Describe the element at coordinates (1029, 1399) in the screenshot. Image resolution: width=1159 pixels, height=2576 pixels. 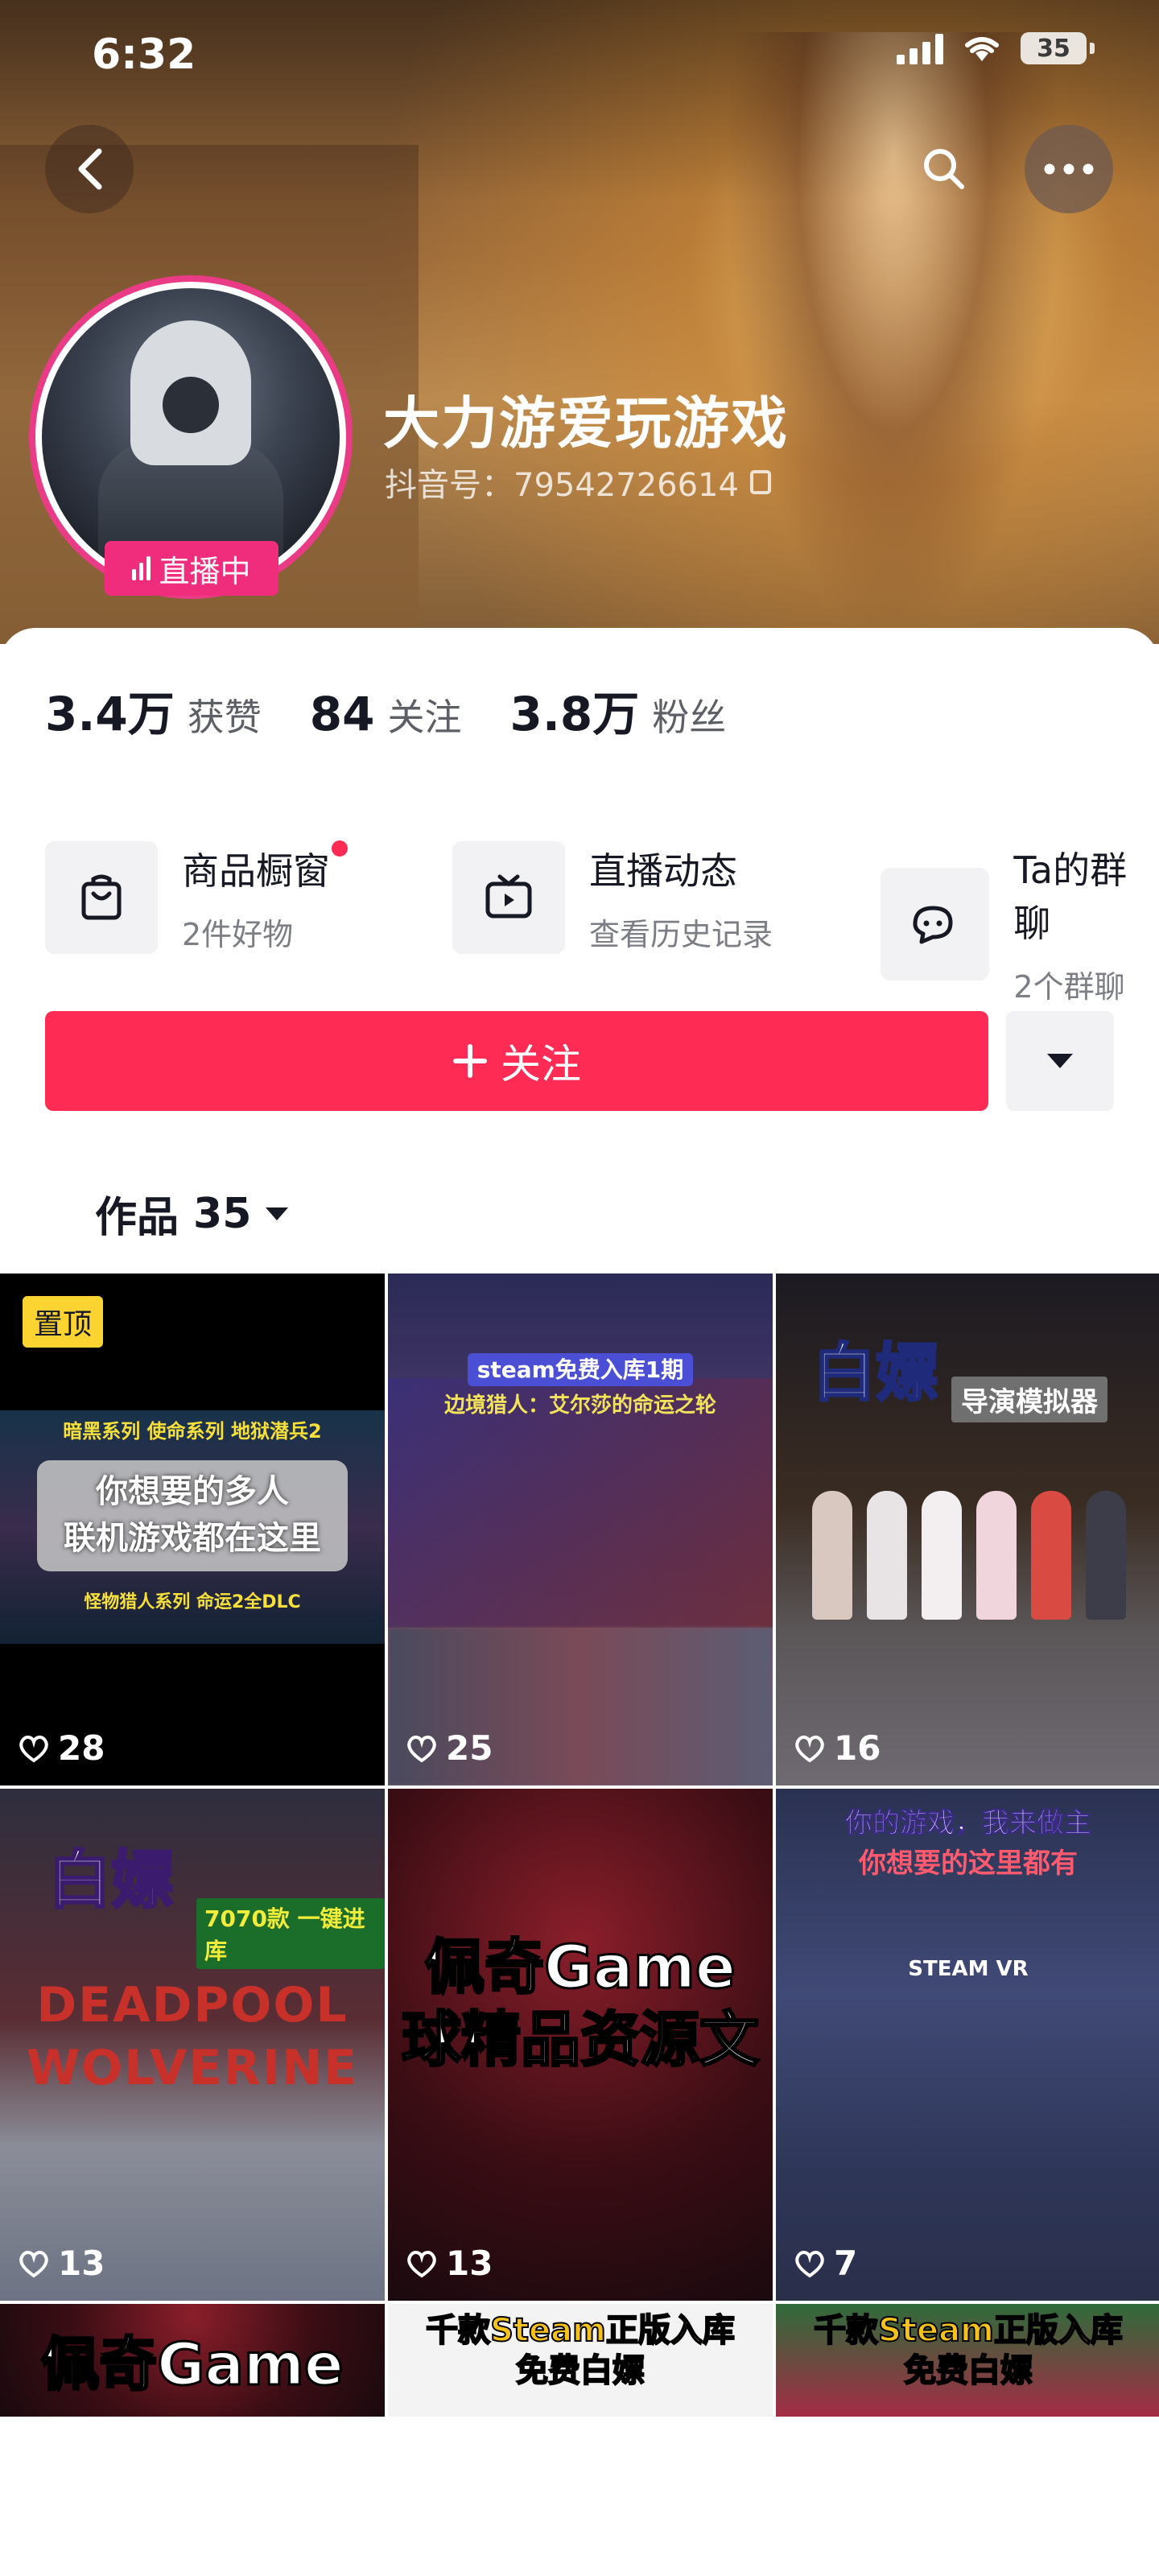
I see `video-sub-text: 导演模拟器` at that location.